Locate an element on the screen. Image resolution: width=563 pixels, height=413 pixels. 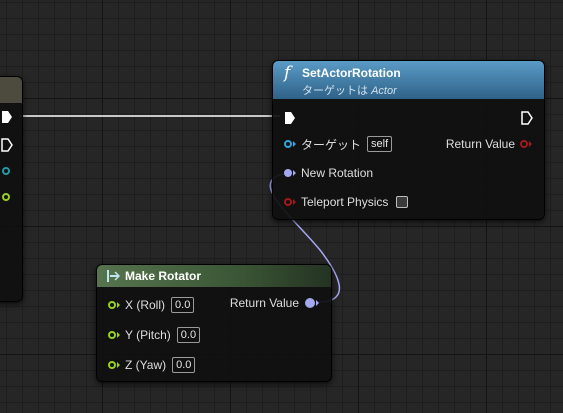
x-roll-label: X (Roll) is located at coordinates (145, 305).